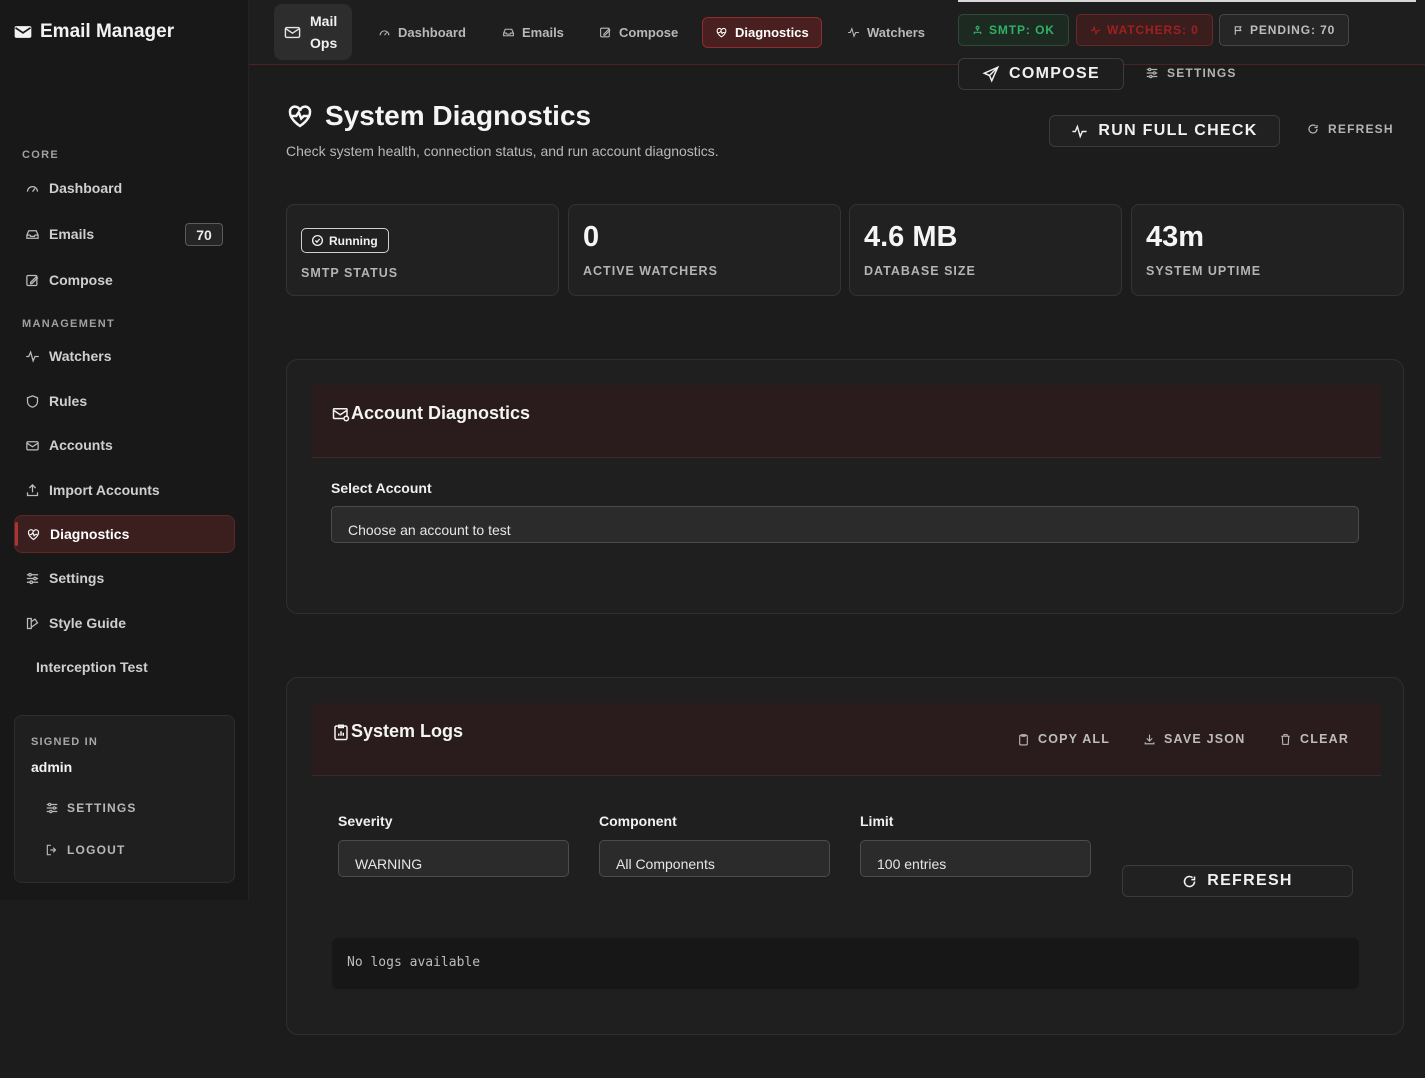 This screenshot has height=1078, width=1425. I want to click on component-select: All Components, so click(714, 858).